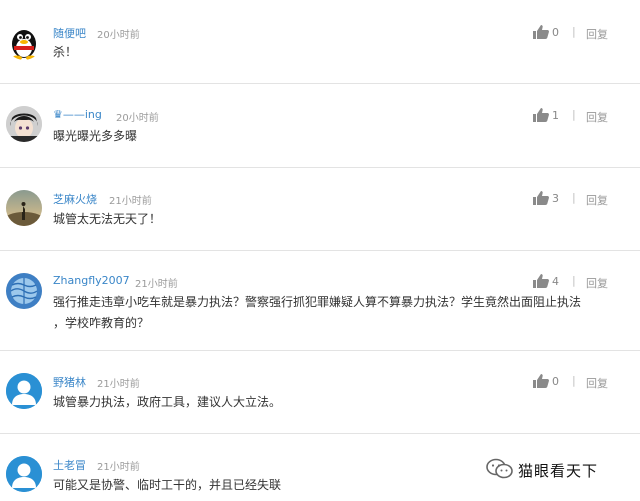  Describe the element at coordinates (69, 382) in the screenshot. I see `username: 野猪林` at that location.